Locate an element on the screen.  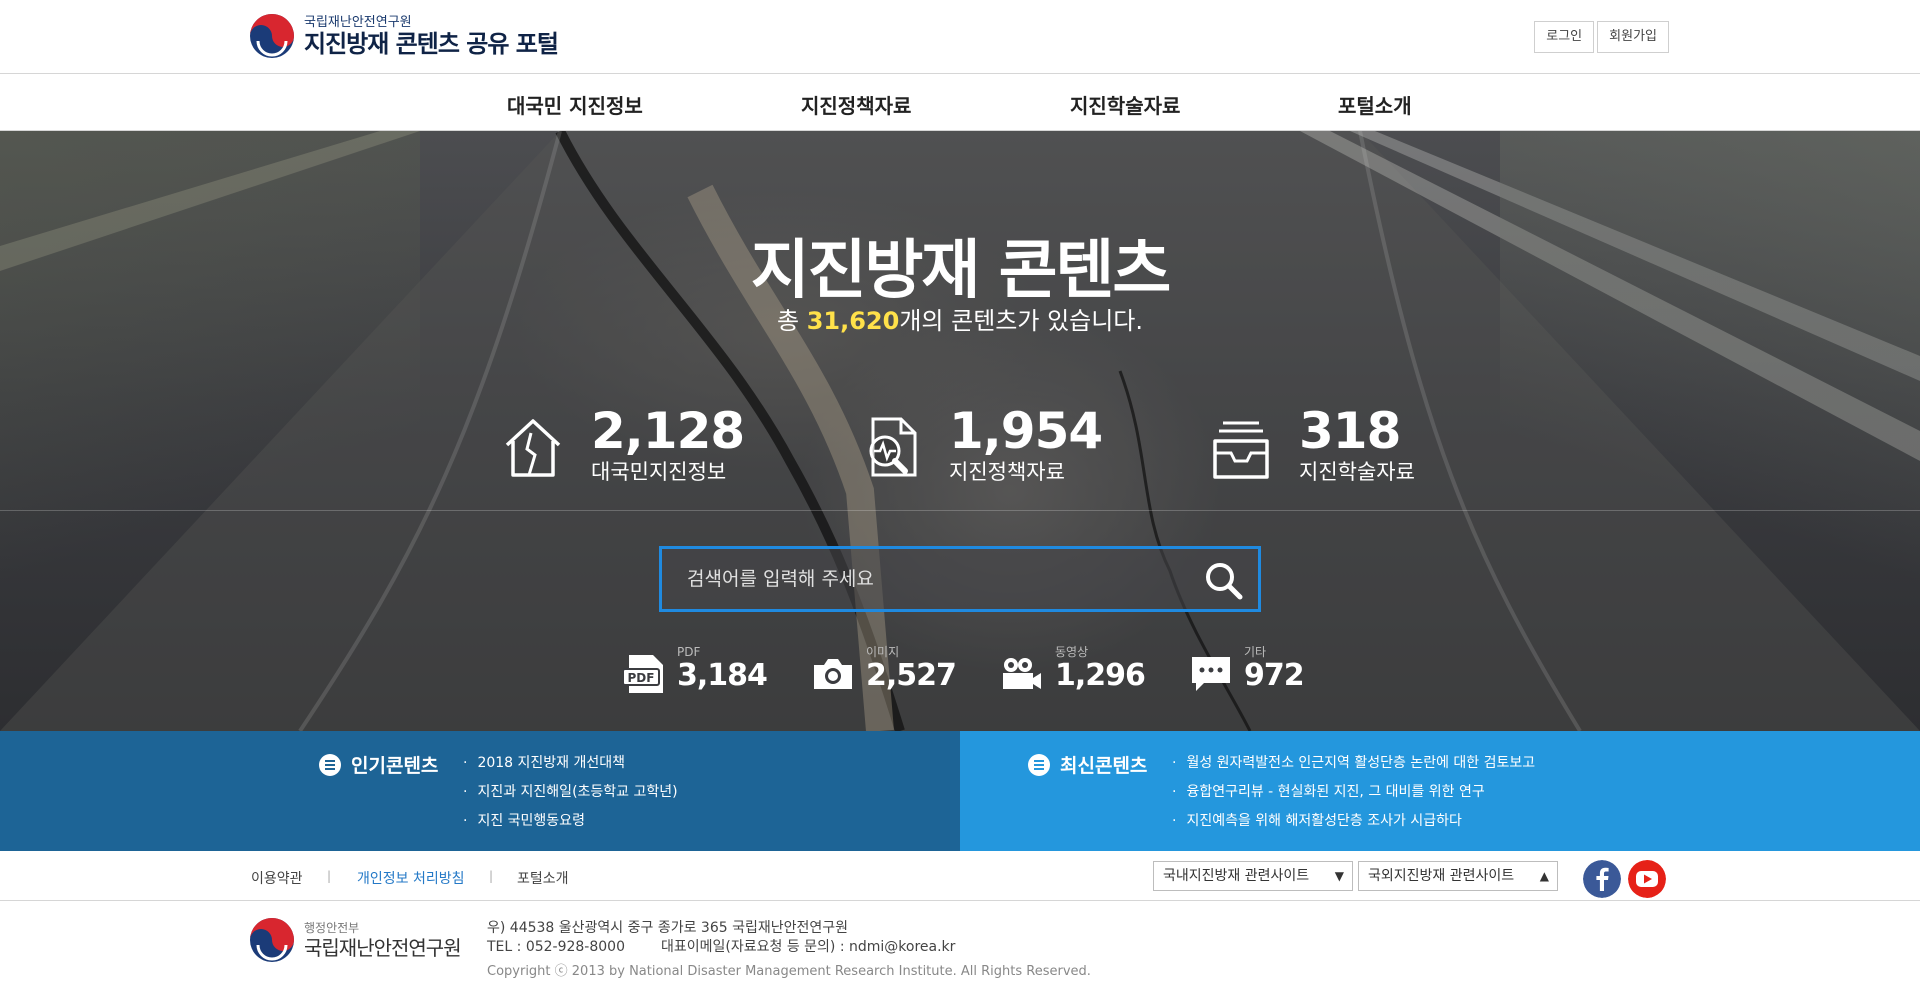
hero-subtitle: 총 31,620개의 콘텐츠가 있습니다. is located at coordinates (960, 318).